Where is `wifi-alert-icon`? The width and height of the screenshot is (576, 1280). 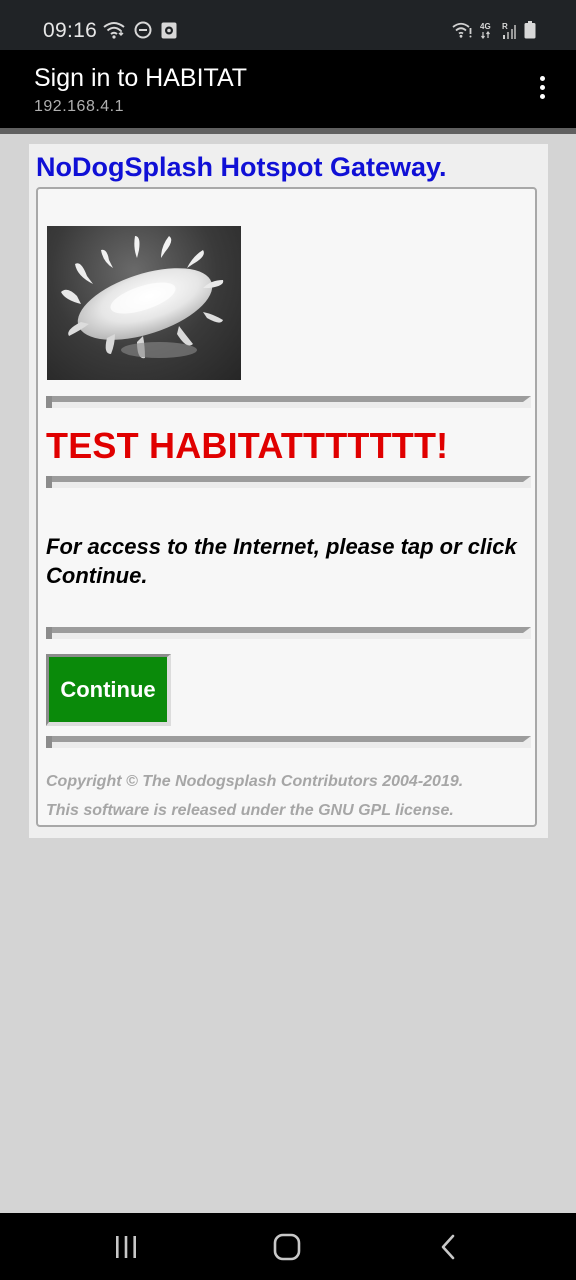 wifi-alert-icon is located at coordinates (462, 30).